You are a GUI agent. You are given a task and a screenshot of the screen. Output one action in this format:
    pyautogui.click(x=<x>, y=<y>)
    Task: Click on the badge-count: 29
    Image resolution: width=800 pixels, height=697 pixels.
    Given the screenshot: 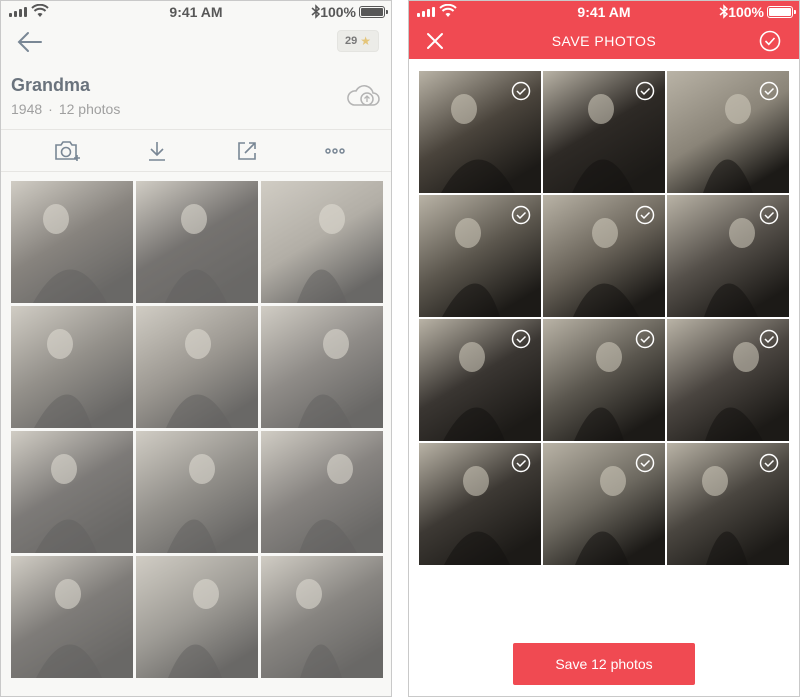 What is the action you would take?
    pyautogui.click(x=351, y=41)
    